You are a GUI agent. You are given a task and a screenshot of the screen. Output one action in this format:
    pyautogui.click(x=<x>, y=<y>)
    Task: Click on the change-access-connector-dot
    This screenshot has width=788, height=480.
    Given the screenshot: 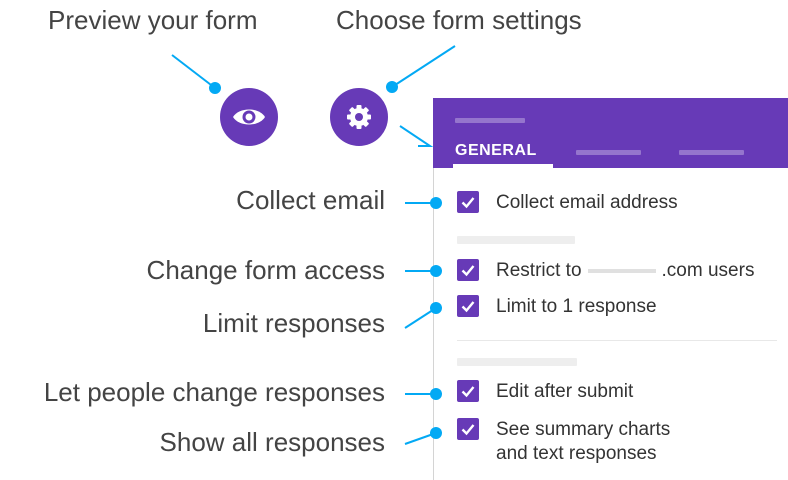 What is the action you would take?
    pyautogui.click(x=436, y=271)
    